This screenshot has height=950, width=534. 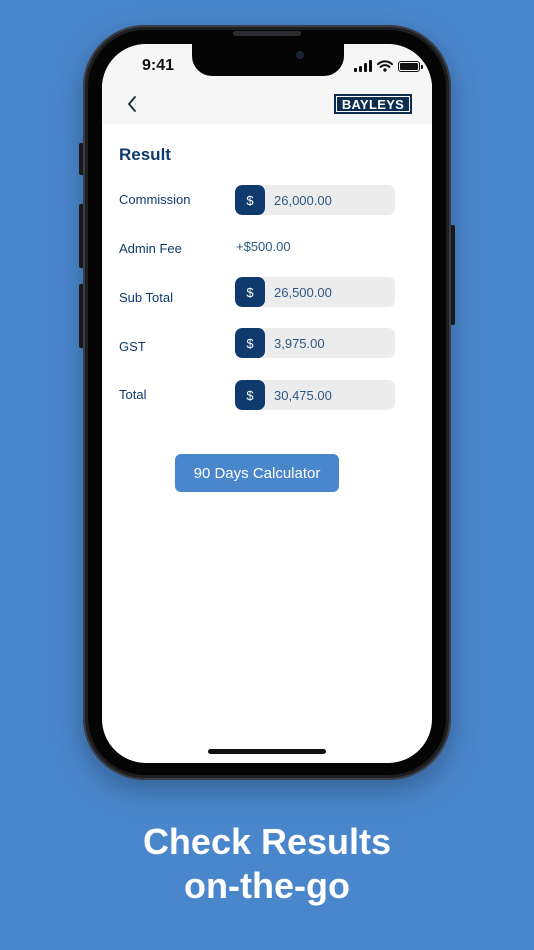 I want to click on battery-icon, so click(x=410, y=66).